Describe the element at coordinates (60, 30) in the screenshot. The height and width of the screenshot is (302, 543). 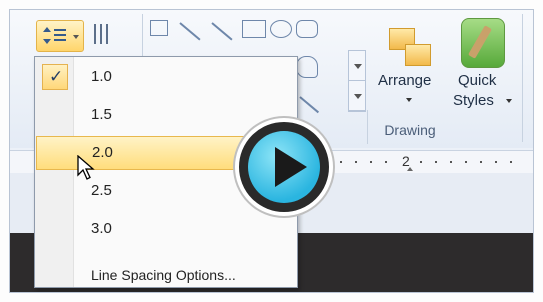
I see `paragraph-lines-icon` at that location.